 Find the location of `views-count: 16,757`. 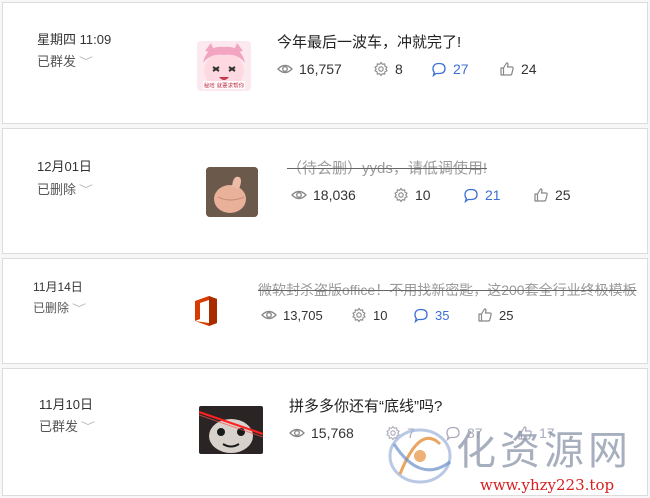

views-count: 16,757 is located at coordinates (320, 69).